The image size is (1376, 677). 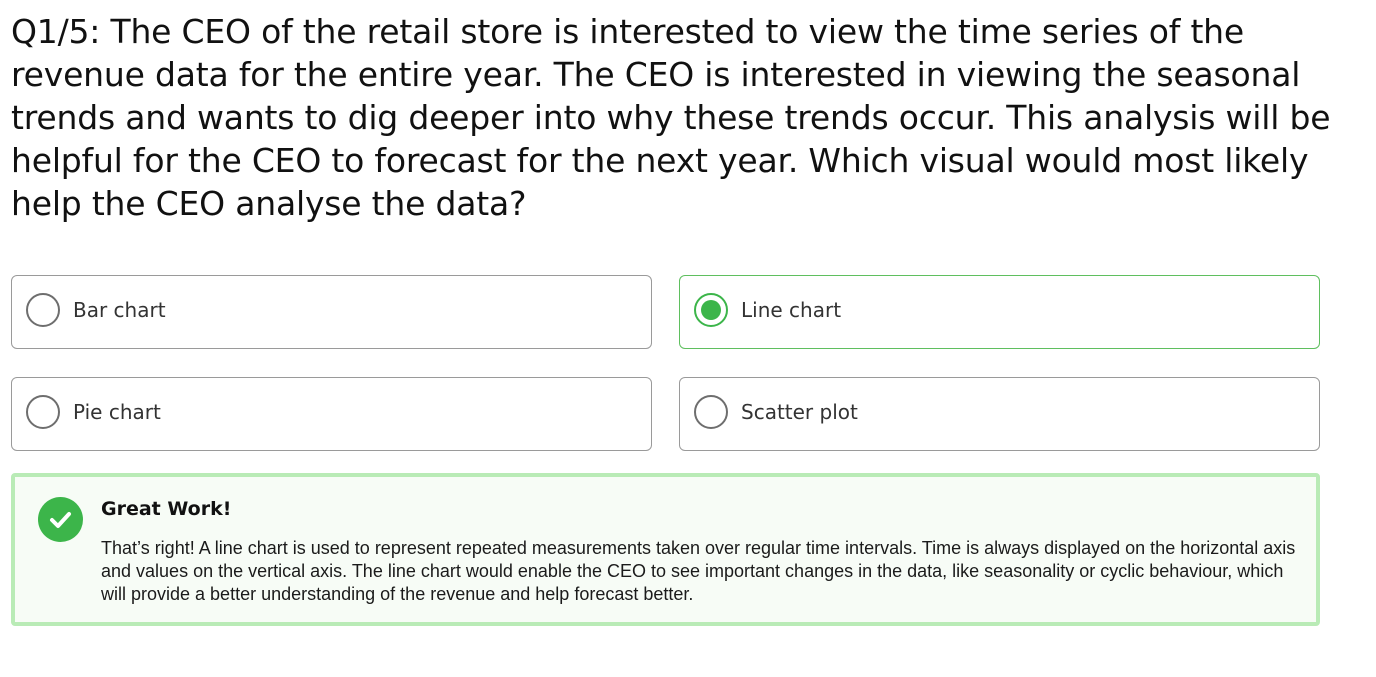 I want to click on option-bar-chart: Bar chart, so click(x=331, y=312).